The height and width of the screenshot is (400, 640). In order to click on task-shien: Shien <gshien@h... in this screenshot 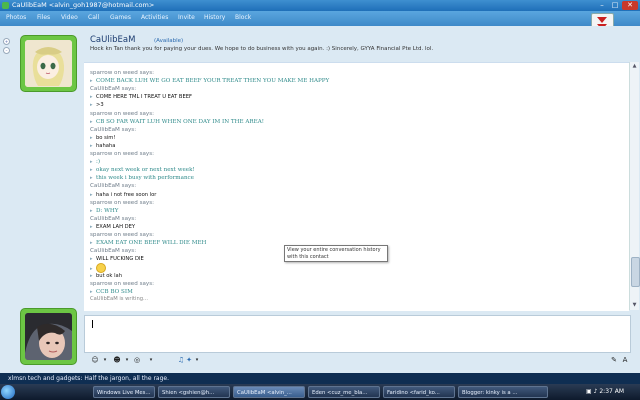, I will do `click(194, 392)`.